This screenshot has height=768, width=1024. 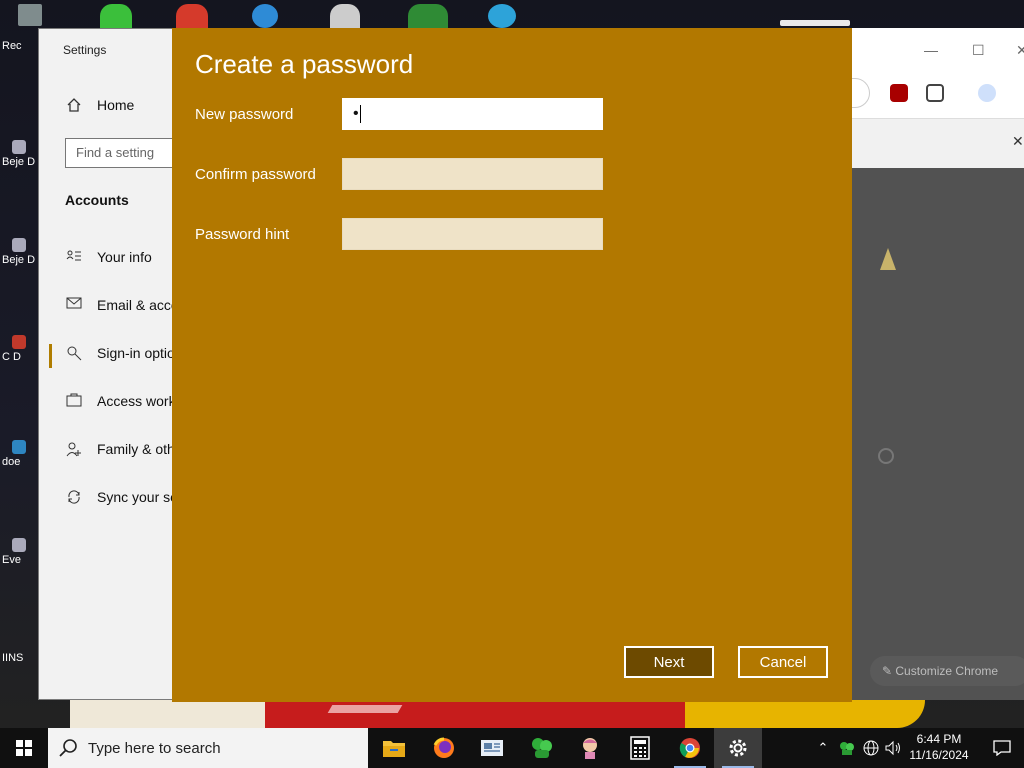 I want to click on next-button-label: Next, so click(x=669, y=662).